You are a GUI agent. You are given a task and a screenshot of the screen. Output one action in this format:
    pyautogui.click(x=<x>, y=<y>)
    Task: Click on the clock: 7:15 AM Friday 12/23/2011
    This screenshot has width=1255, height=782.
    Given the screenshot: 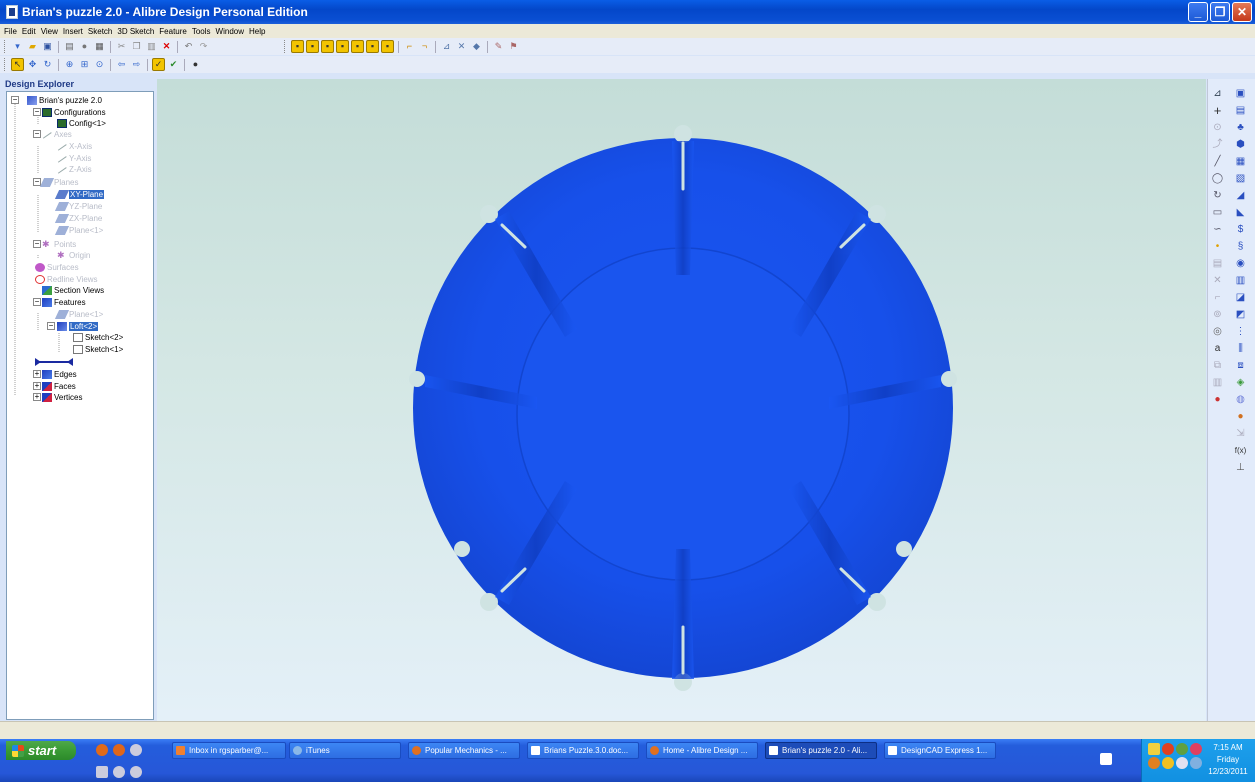 What is the action you would take?
    pyautogui.click(x=1228, y=760)
    